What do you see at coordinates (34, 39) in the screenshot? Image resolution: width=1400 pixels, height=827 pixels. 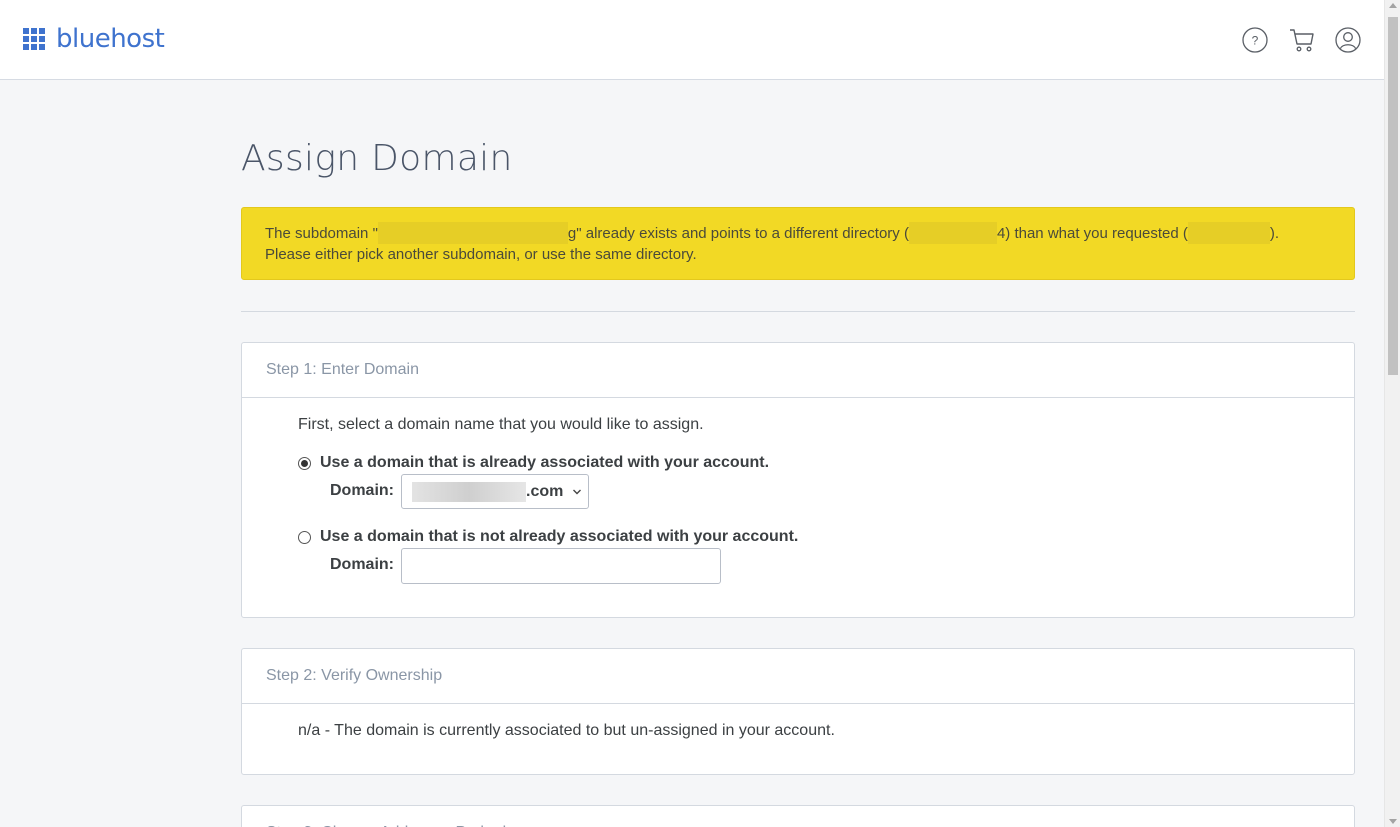 I see `logo-grid-icon` at bounding box center [34, 39].